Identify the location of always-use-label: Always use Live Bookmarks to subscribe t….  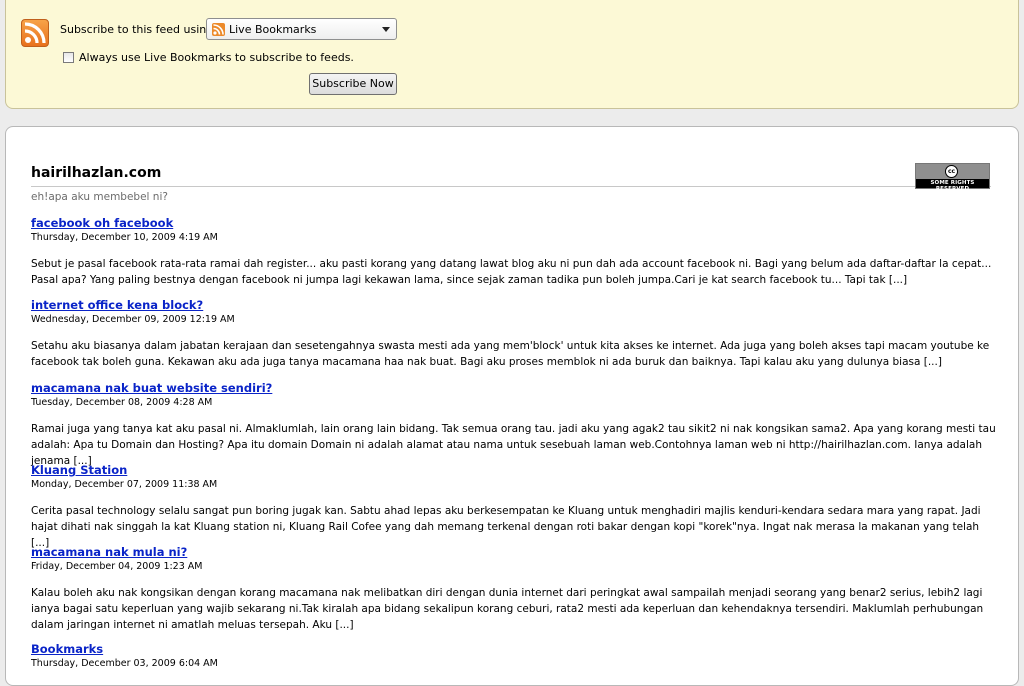
(216, 57).